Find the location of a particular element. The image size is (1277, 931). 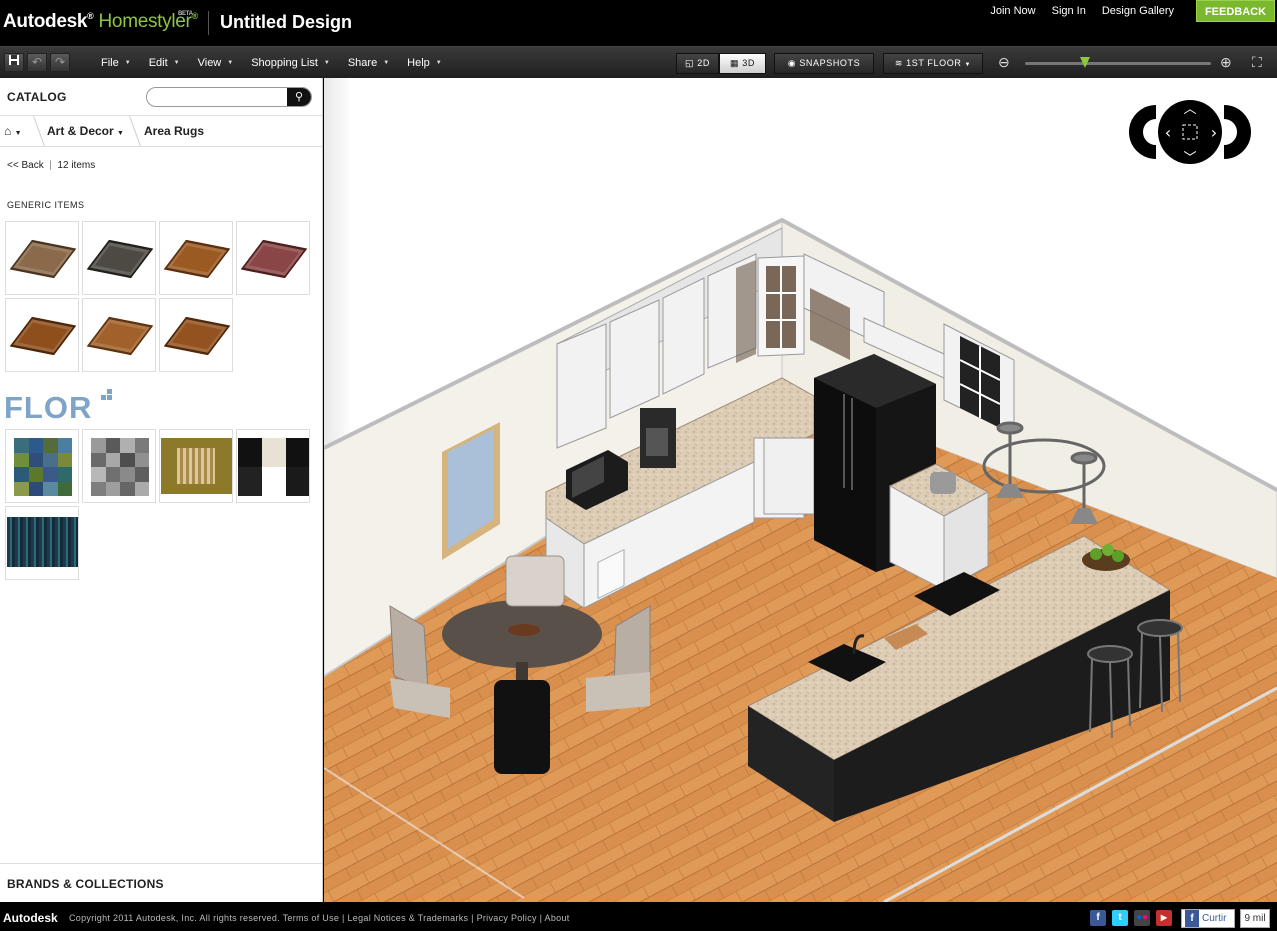

pan-up-icon: ︿ is located at coordinates (1189, 109).